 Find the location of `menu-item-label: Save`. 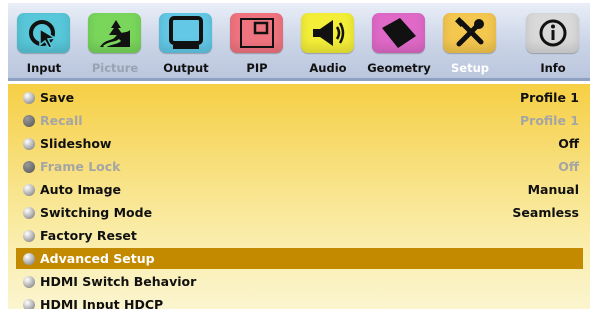

menu-item-label: Save is located at coordinates (57, 97).